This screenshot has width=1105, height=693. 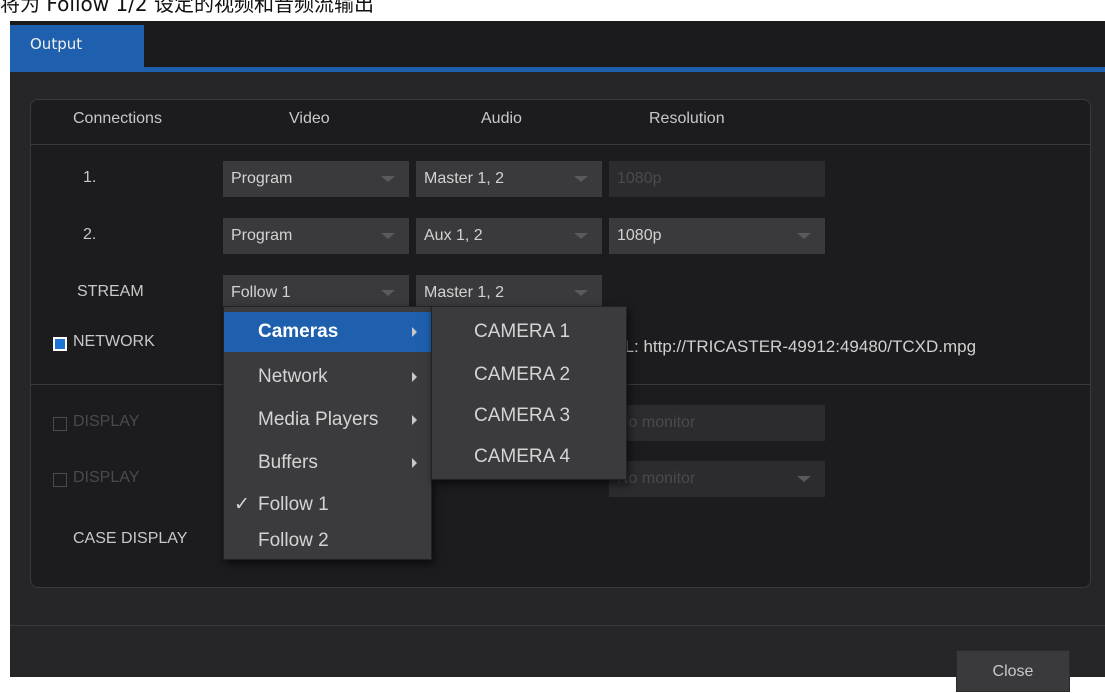 I want to click on display-1-checkbox, so click(x=60, y=424).